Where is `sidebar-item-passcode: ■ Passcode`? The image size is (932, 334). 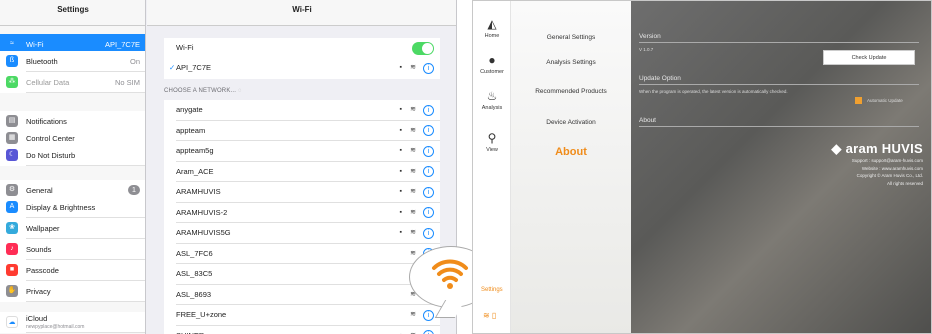 sidebar-item-passcode: ■ Passcode is located at coordinates (72, 270).